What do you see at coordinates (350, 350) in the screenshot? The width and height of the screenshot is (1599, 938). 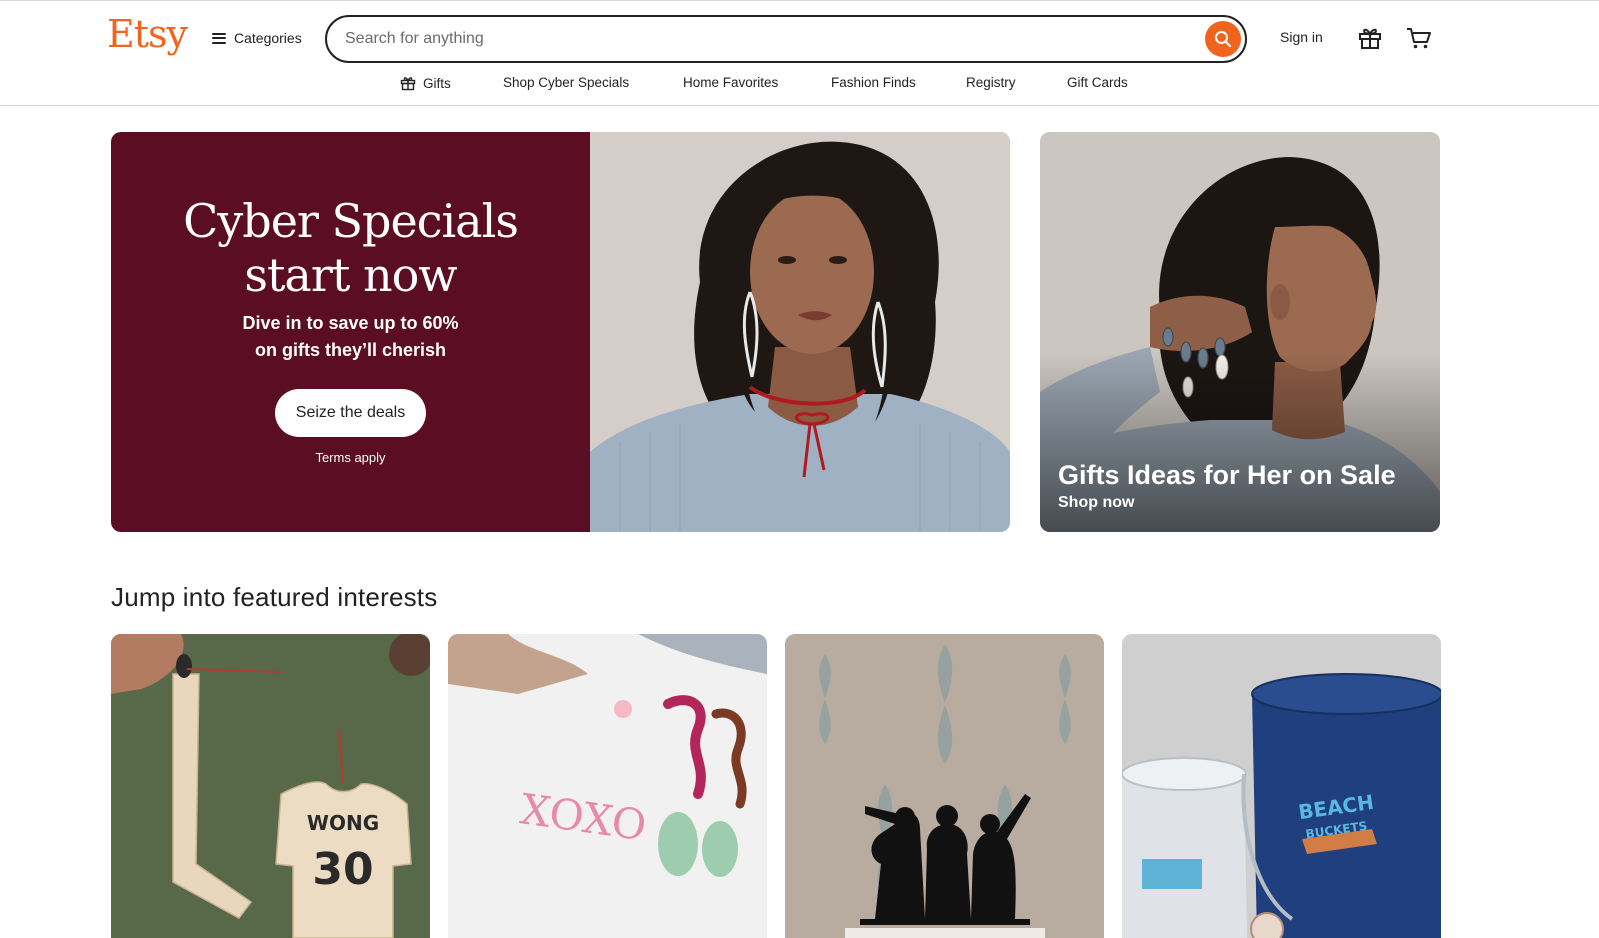 I see `hero-subtitle-line: on gifts they’ll cherish` at bounding box center [350, 350].